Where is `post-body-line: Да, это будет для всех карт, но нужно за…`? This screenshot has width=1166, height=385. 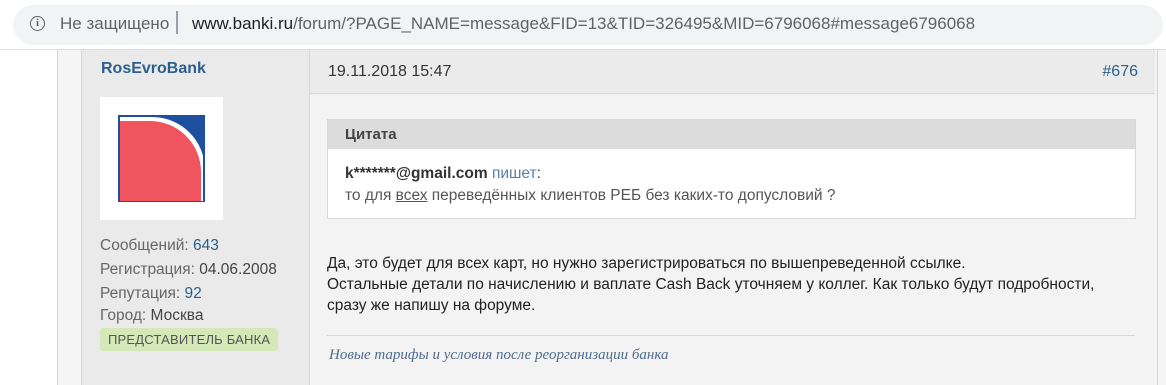
post-body-line: Да, это будет для всех карт, но нужно за… is located at coordinates (646, 263).